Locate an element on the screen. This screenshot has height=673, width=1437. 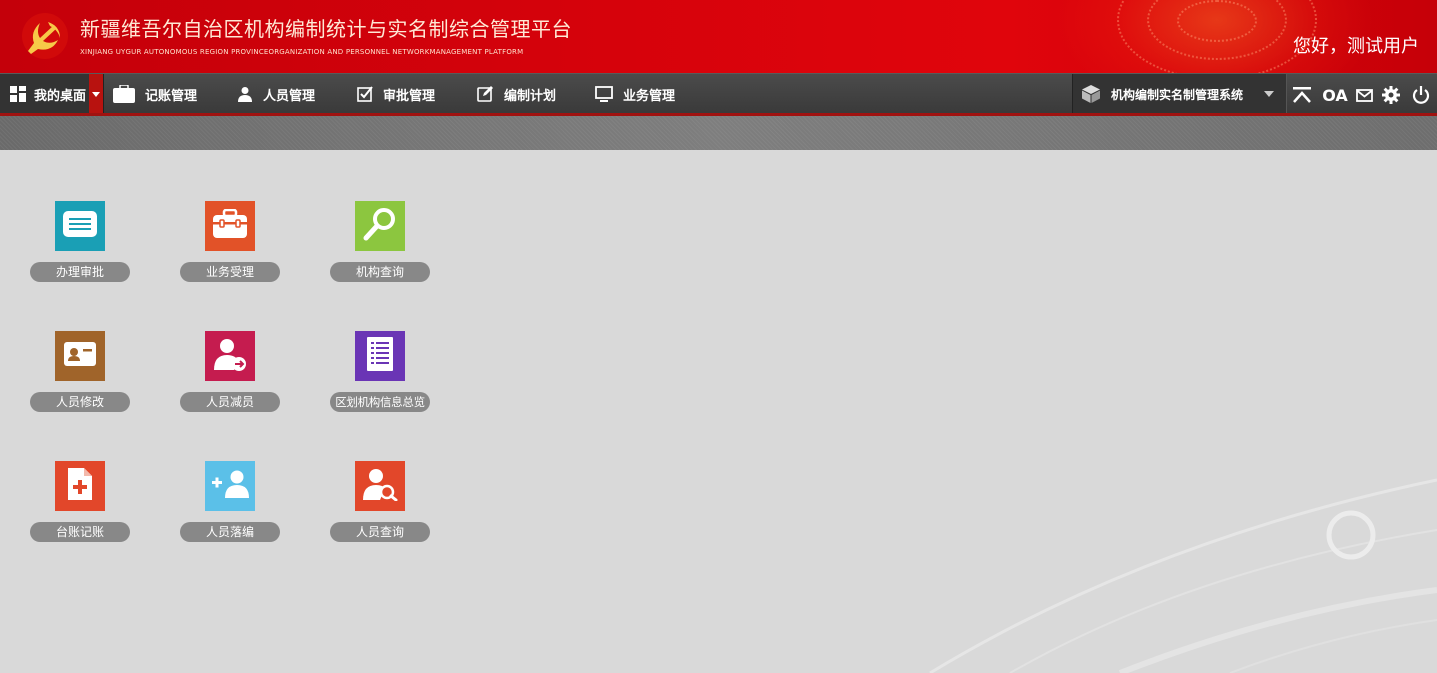
system-selector-label: 机构编制实名制管理系统 is located at coordinates (1177, 94).